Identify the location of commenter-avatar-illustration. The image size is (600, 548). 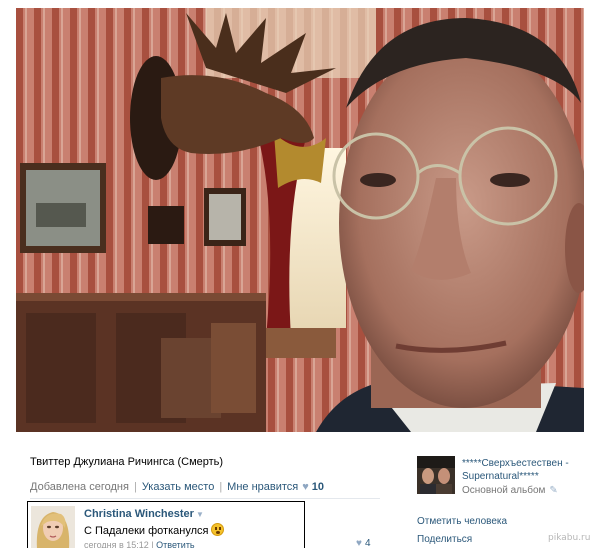
(53, 527).